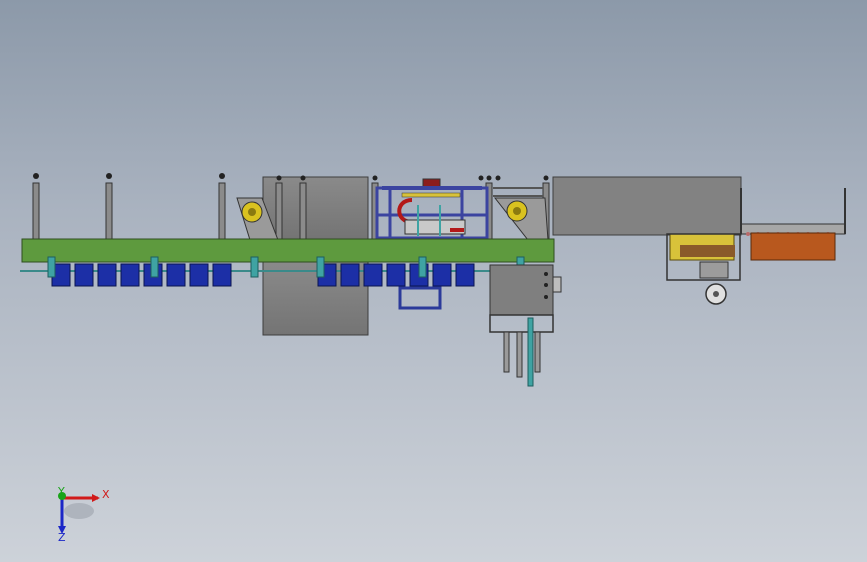 The height and width of the screenshot is (562, 867). Describe the element at coordinates (96, 498) in the screenshot. I see `x-axis-head` at that location.